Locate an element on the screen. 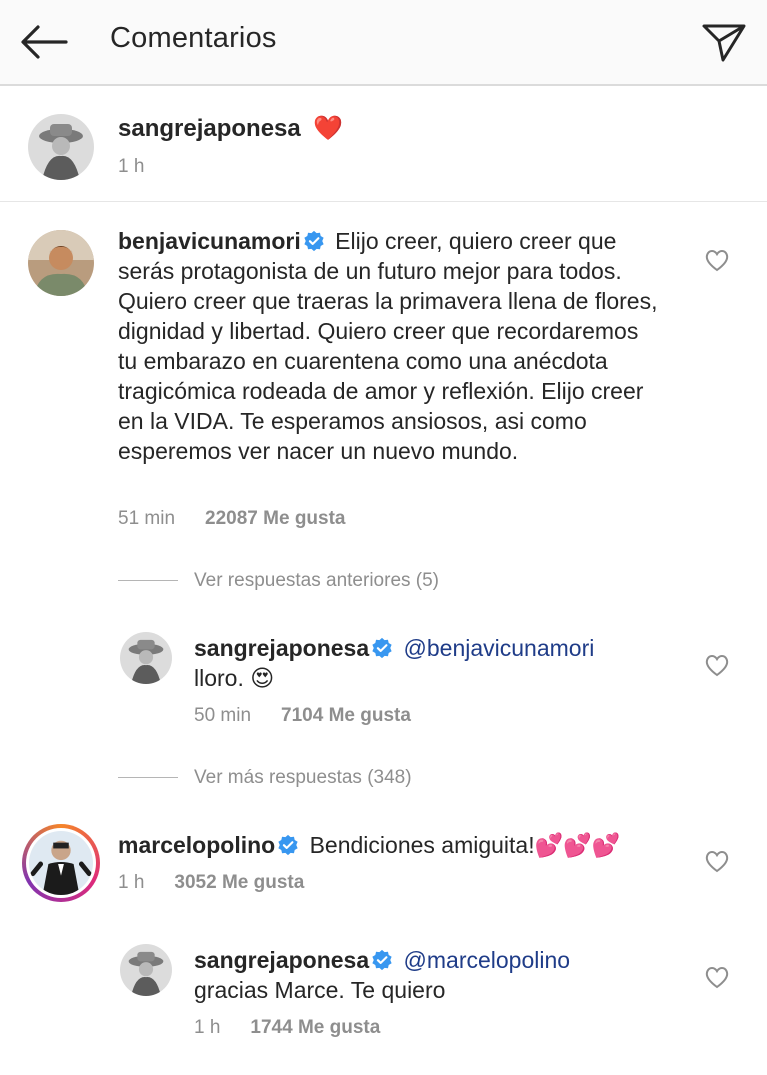  comment-time: 51 min is located at coordinates (147, 518).